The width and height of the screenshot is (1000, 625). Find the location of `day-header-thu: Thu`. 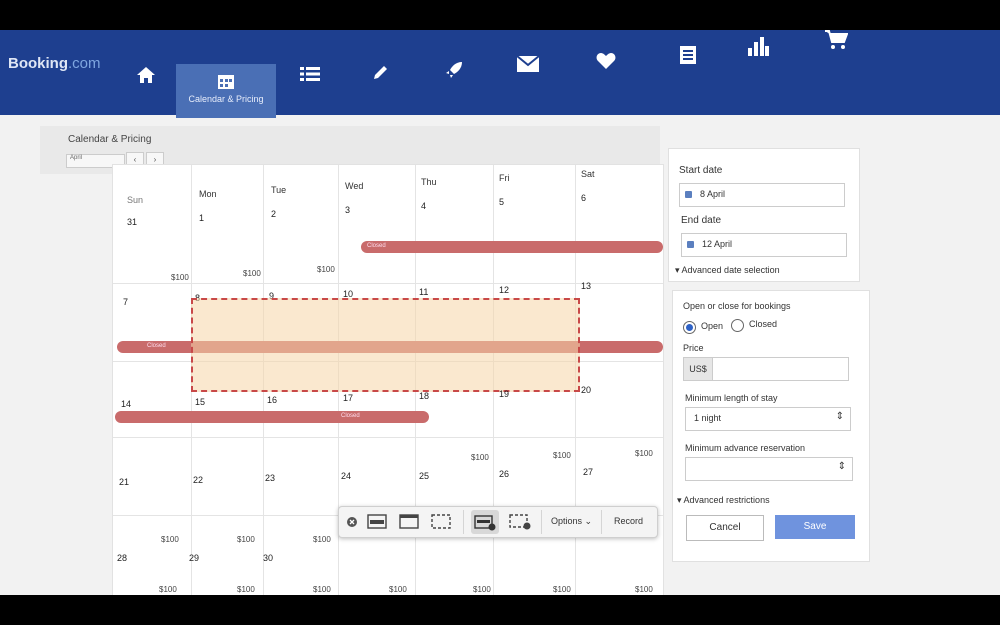

day-header-thu: Thu is located at coordinates (429, 182).